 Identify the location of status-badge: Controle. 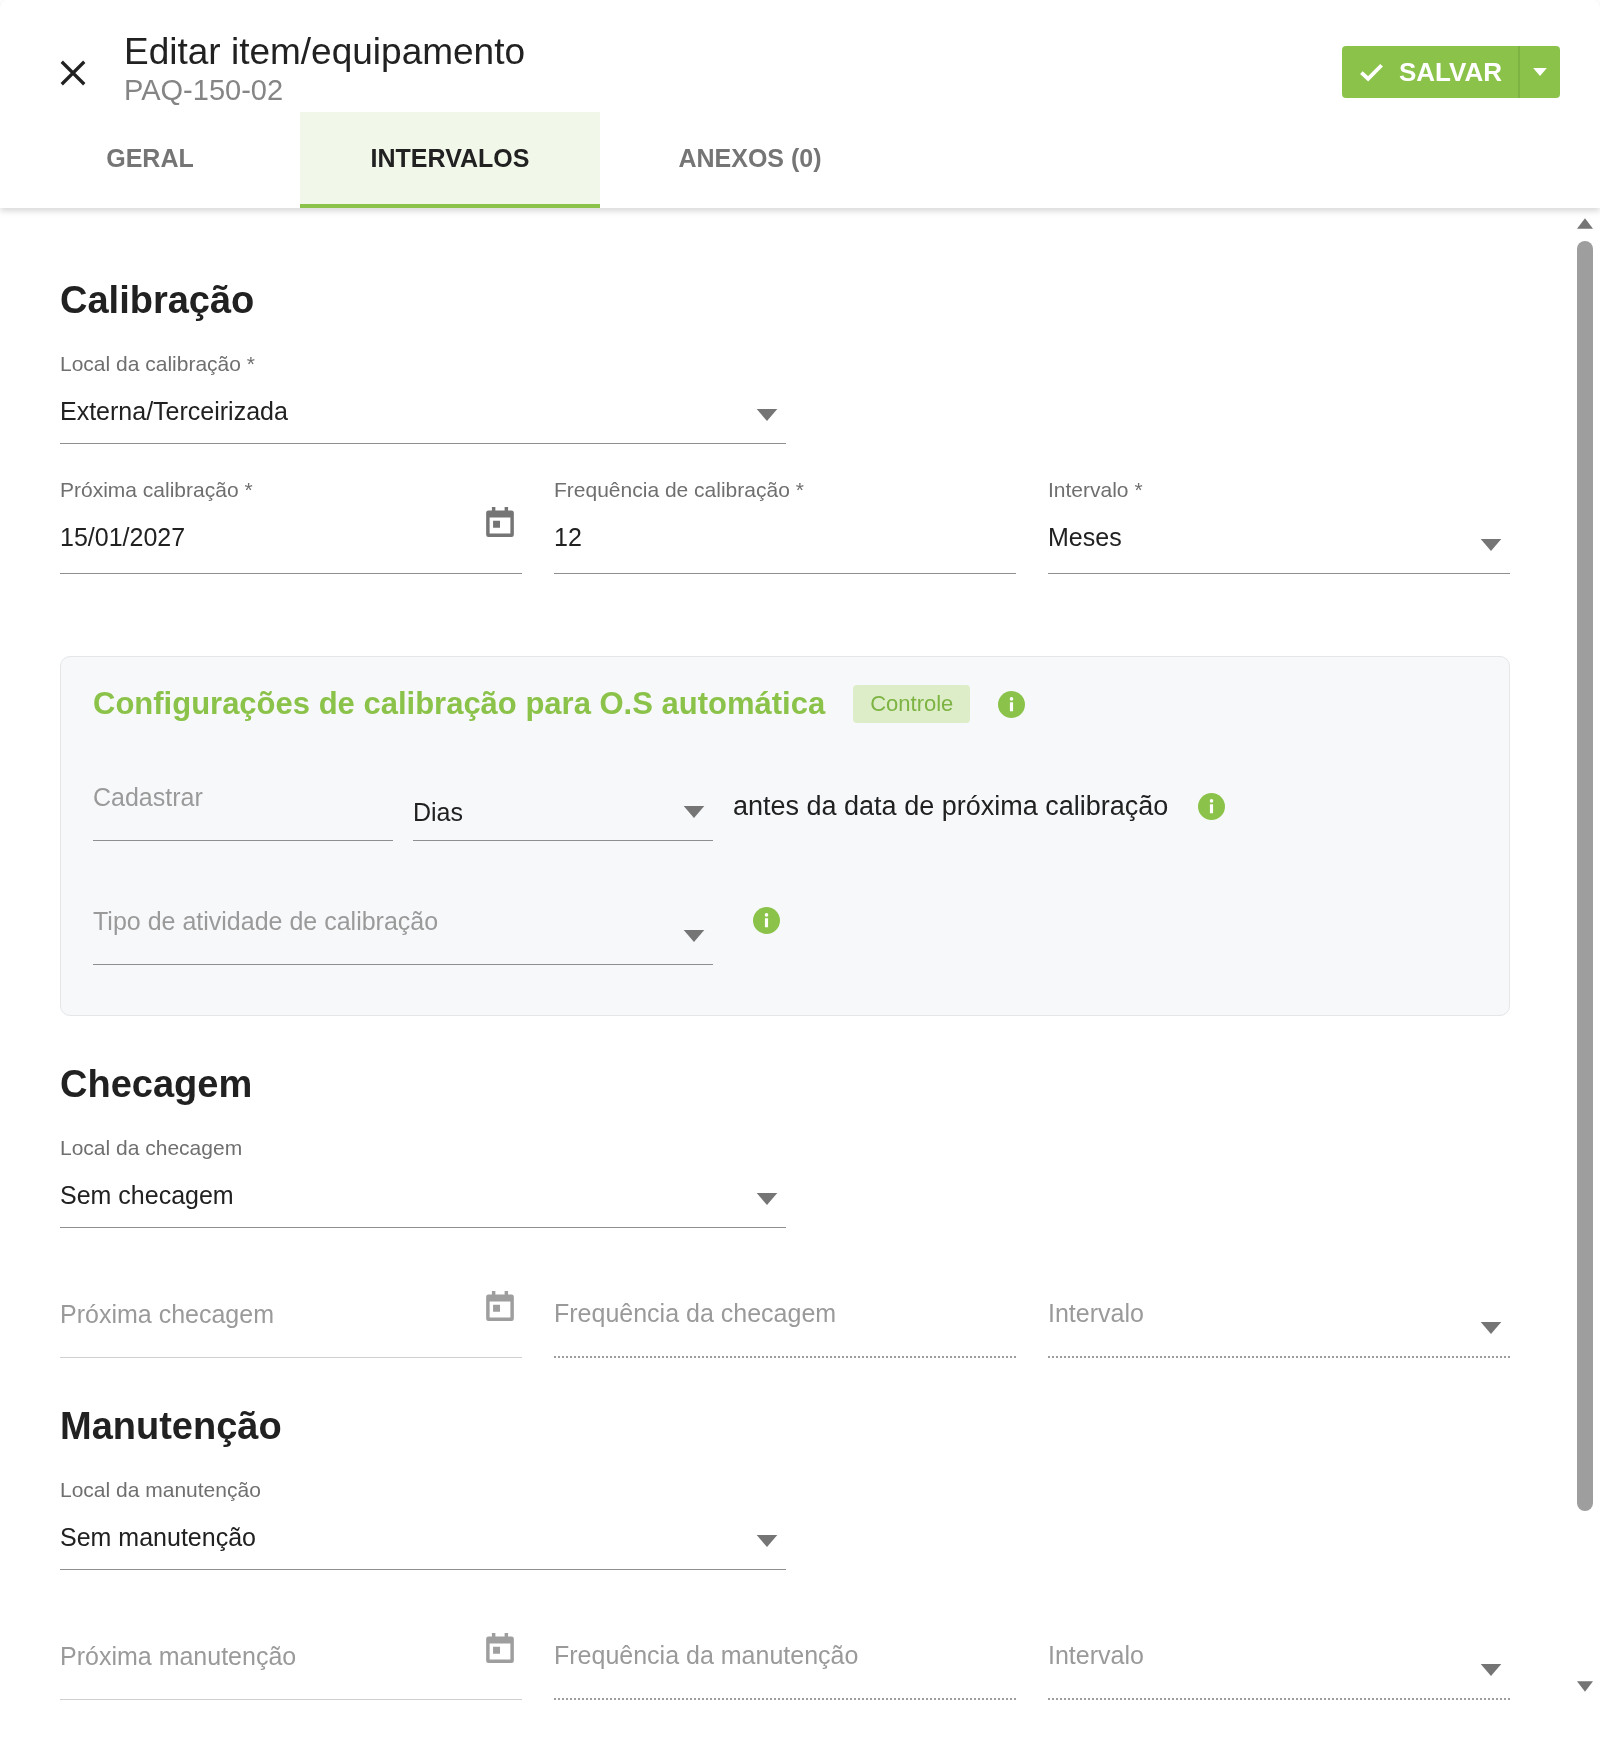
(912, 704).